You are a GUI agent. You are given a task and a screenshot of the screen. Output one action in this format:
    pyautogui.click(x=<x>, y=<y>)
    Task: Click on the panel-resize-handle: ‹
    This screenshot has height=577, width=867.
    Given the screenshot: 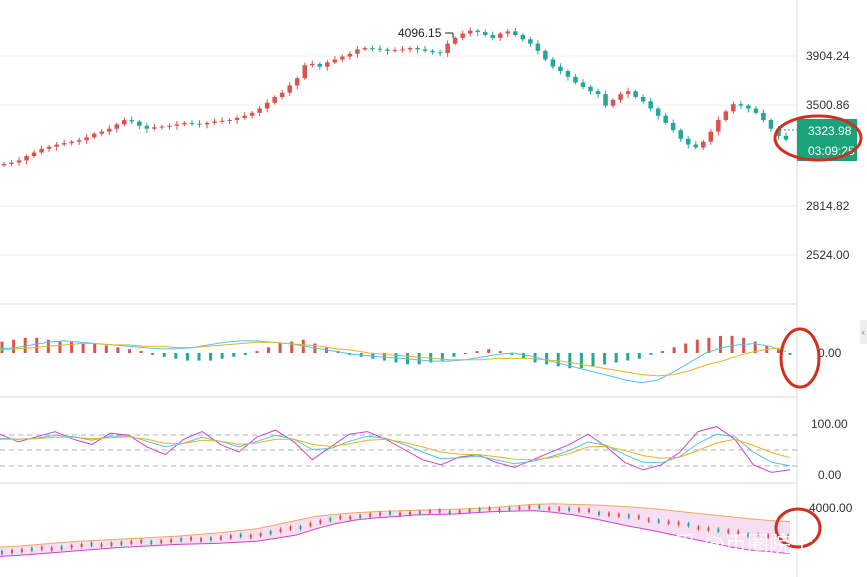 What is the action you would take?
    pyautogui.click(x=863, y=332)
    